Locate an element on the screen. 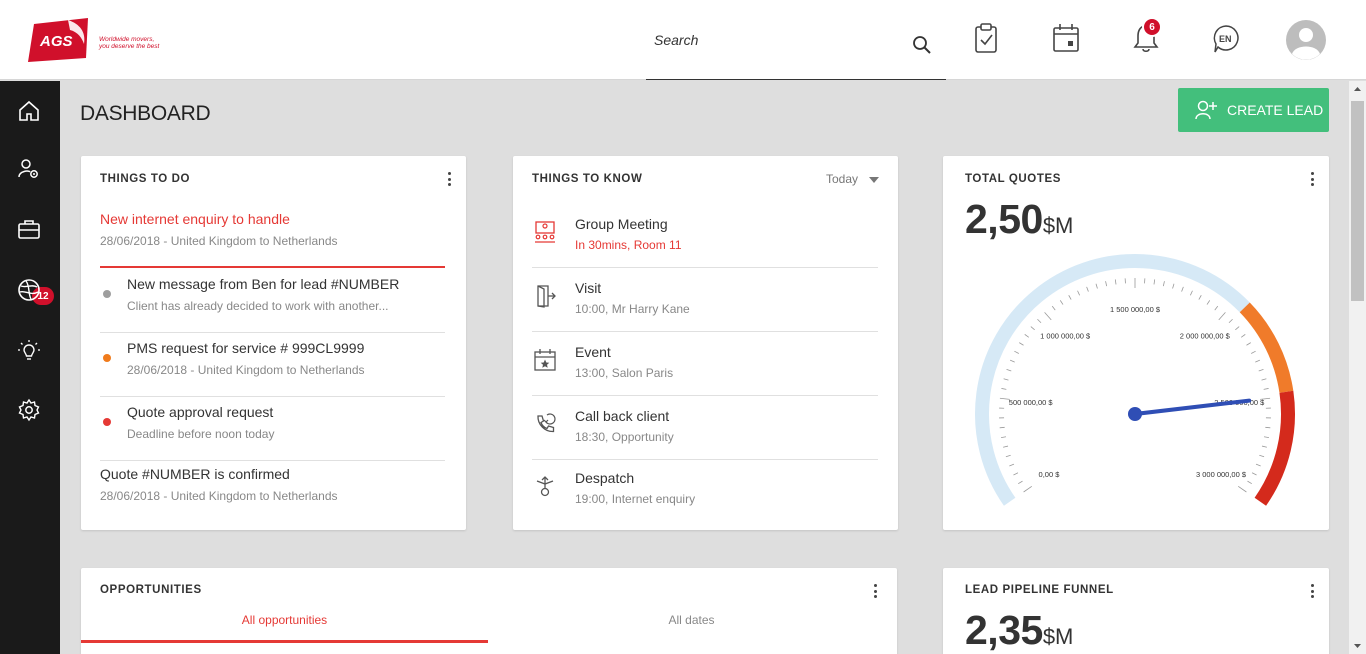  door-exit-icon is located at coordinates (545, 296).